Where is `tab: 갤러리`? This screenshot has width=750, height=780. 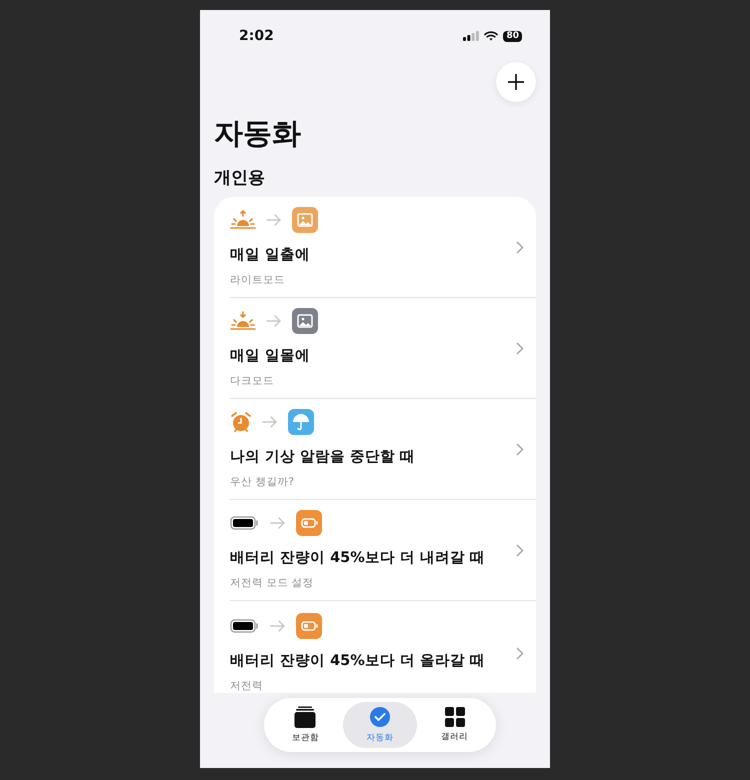 tab: 갤러리 is located at coordinates (454, 725).